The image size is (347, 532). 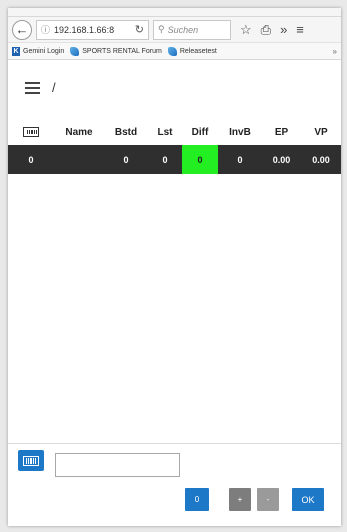 I want to click on cell-name, so click(x=79, y=159).